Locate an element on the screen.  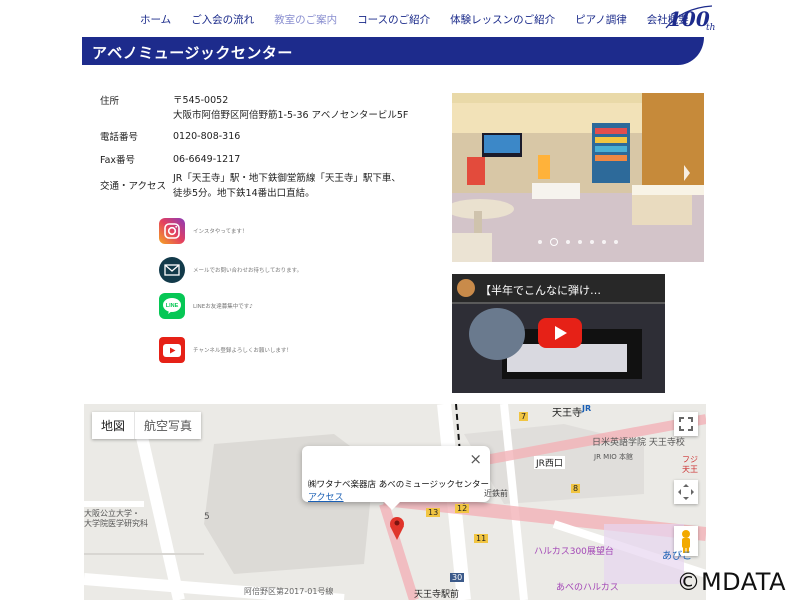
mail-link: メールでお問い合わせお待ちしております。 is located at coordinates (230, 270).